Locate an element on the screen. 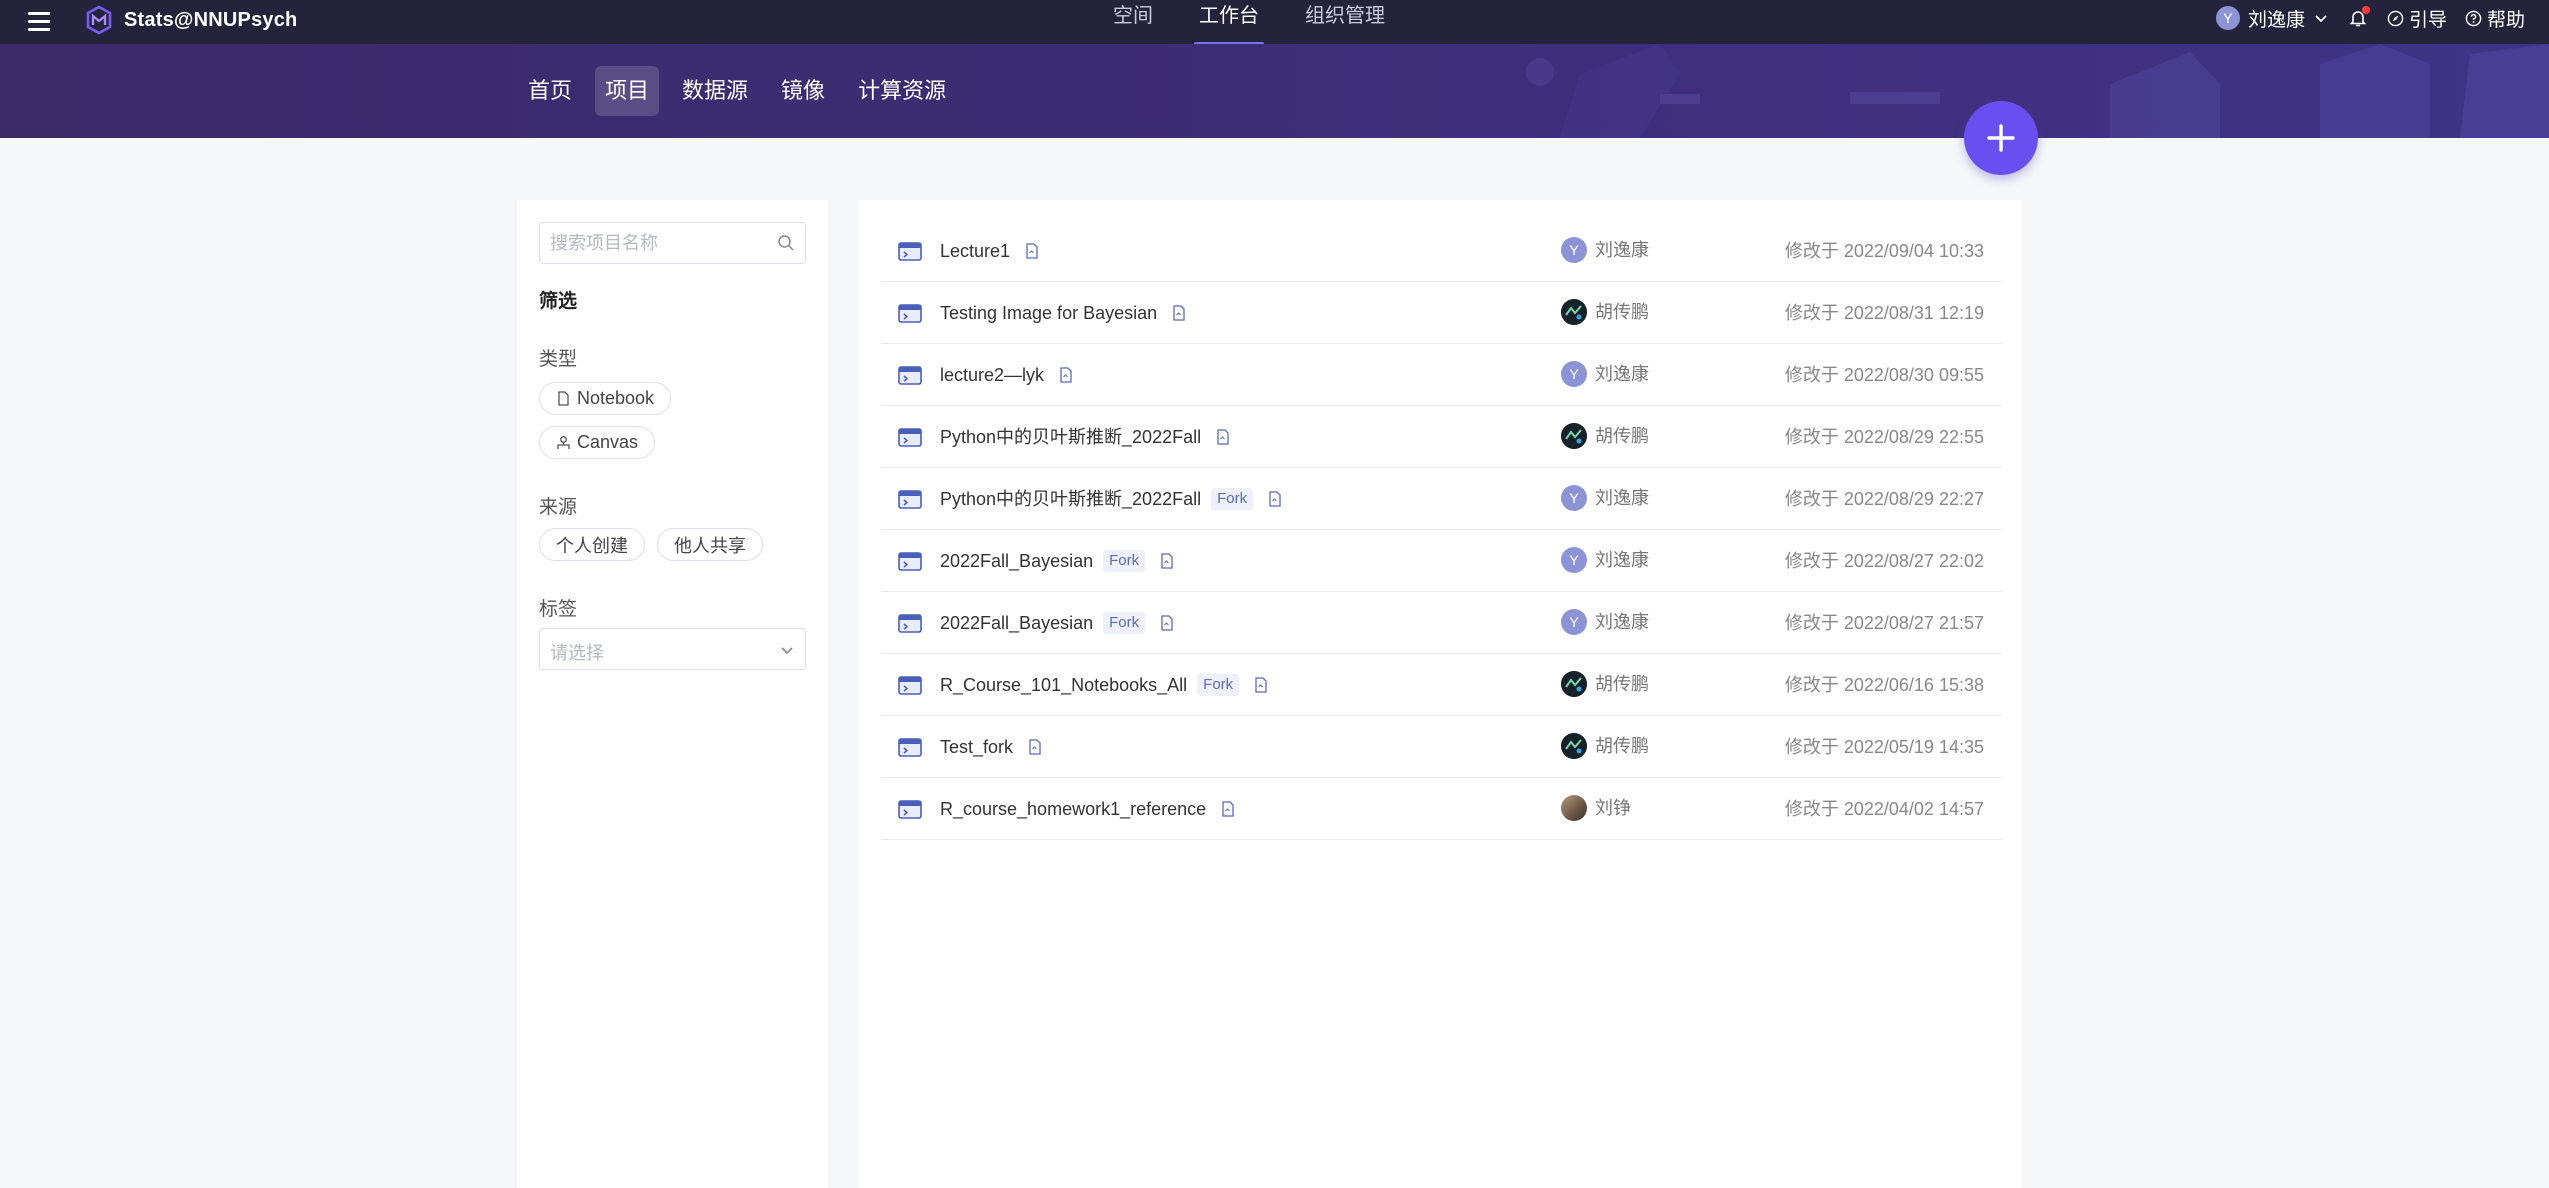  type-canvas-tag: Canvas is located at coordinates (597, 442).